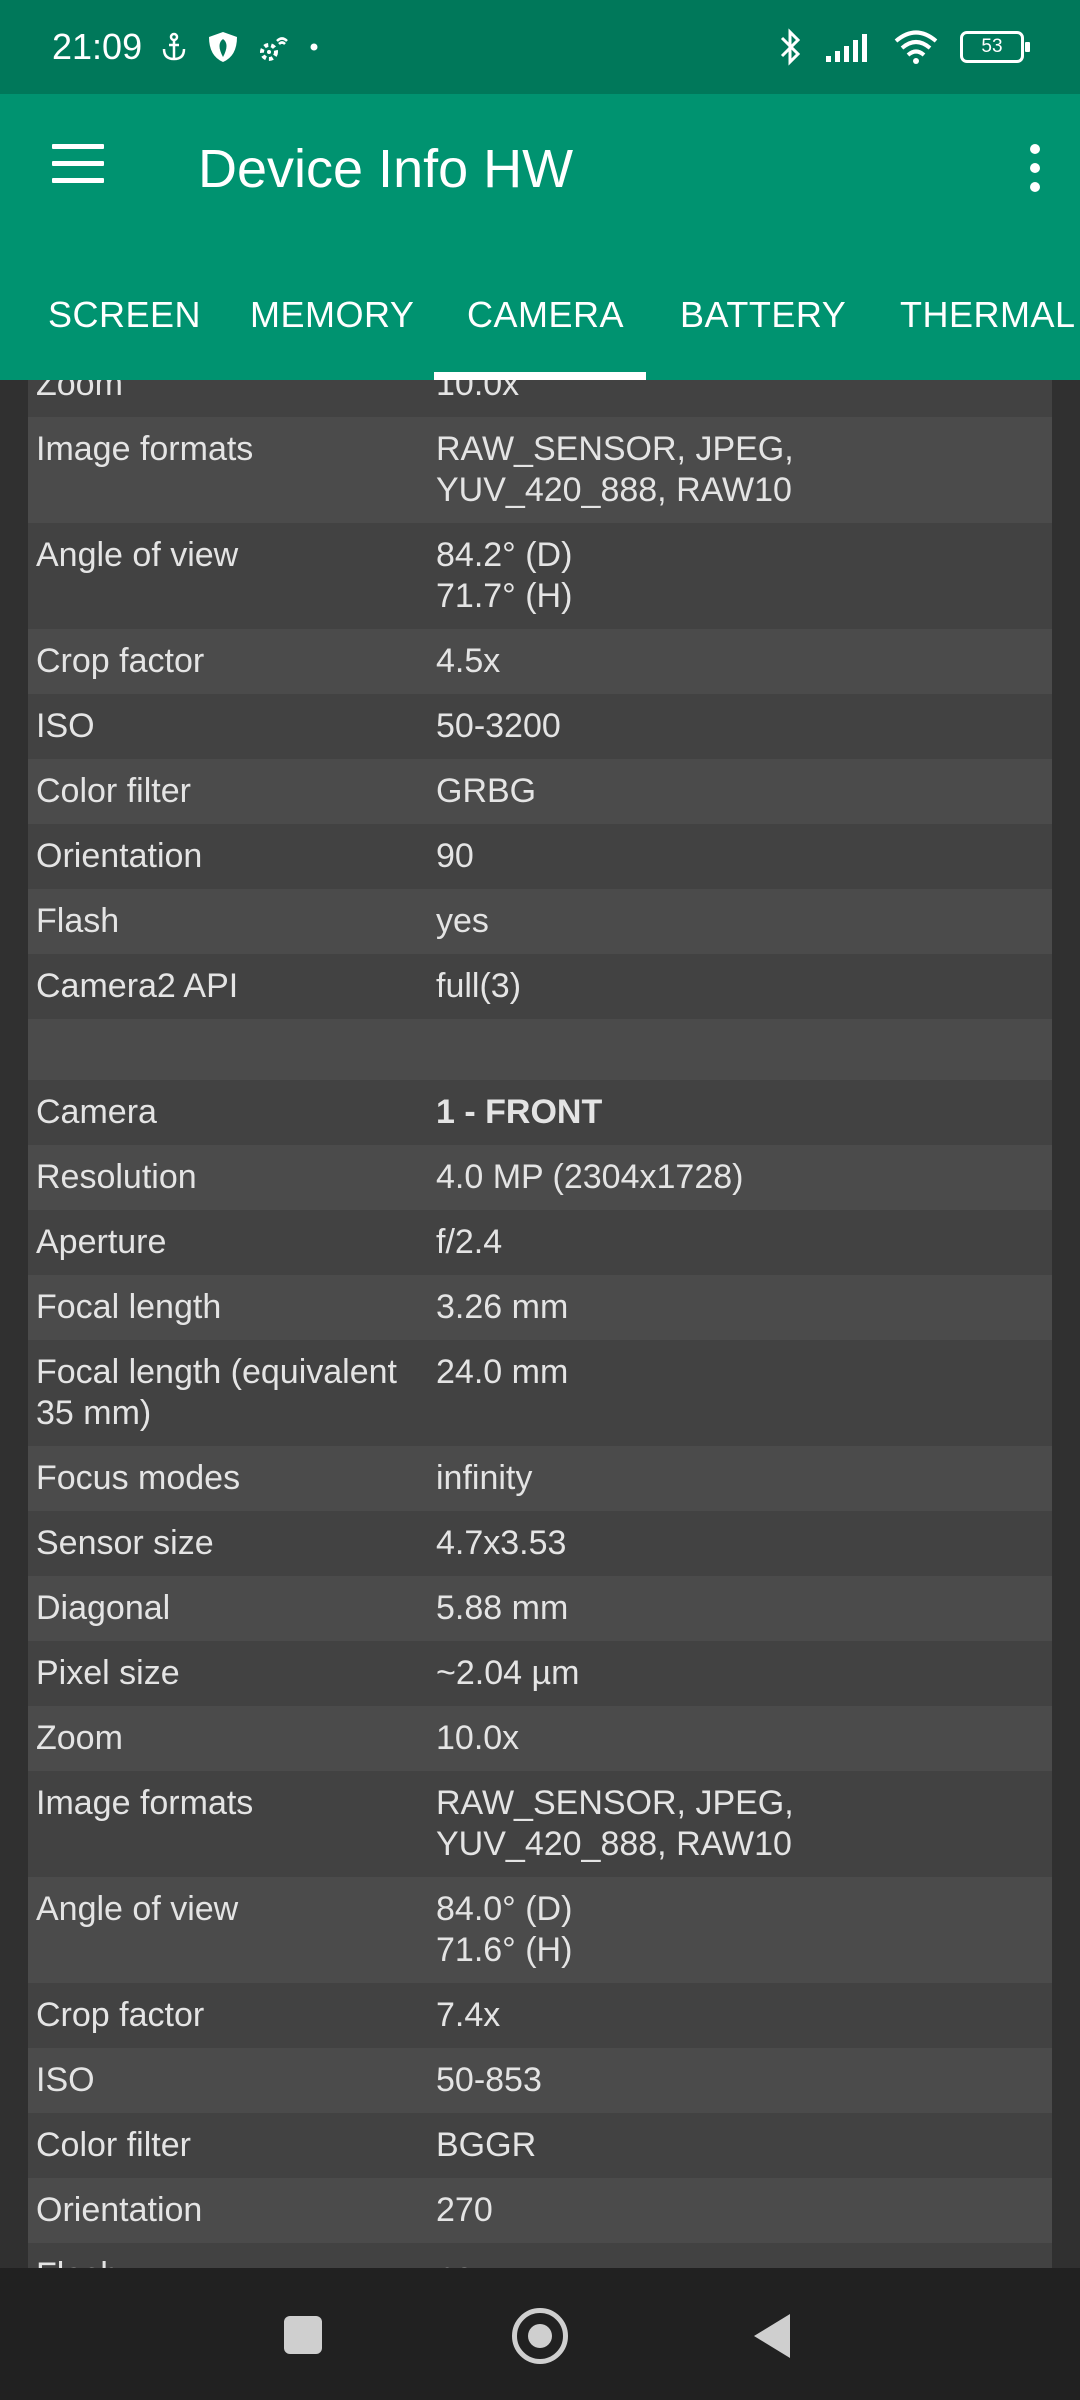  Describe the element at coordinates (540, 1478) in the screenshot. I see `info-row: Focus modes infinity` at that location.